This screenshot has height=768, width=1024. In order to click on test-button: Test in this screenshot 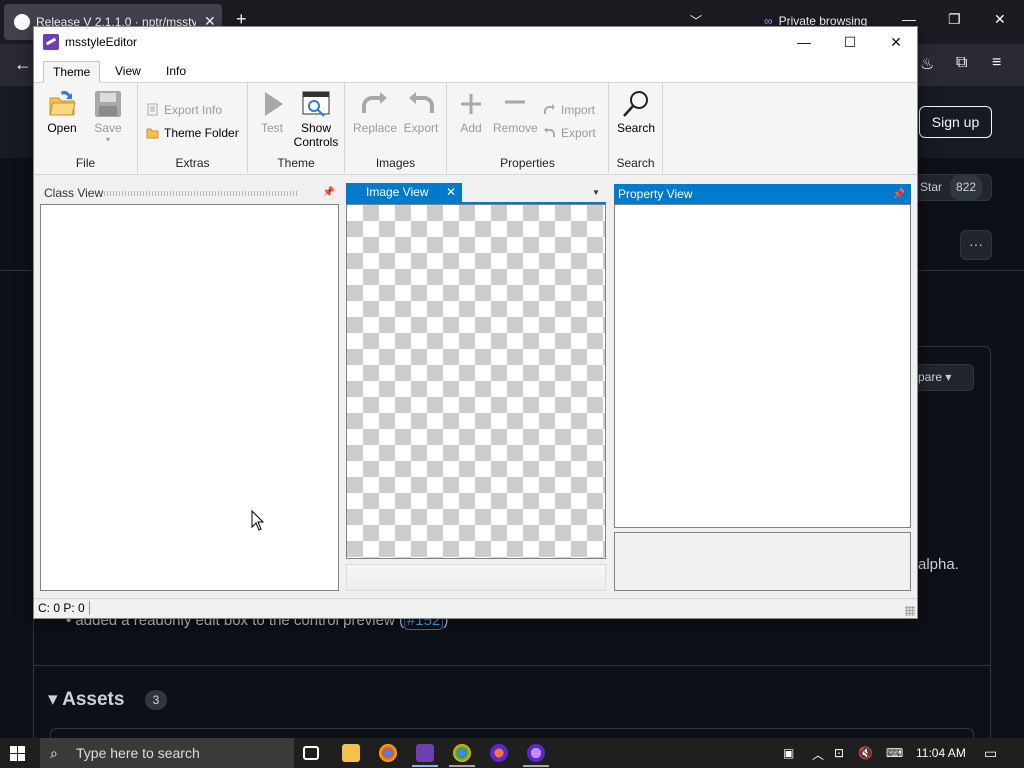, I will do `click(272, 112)`.